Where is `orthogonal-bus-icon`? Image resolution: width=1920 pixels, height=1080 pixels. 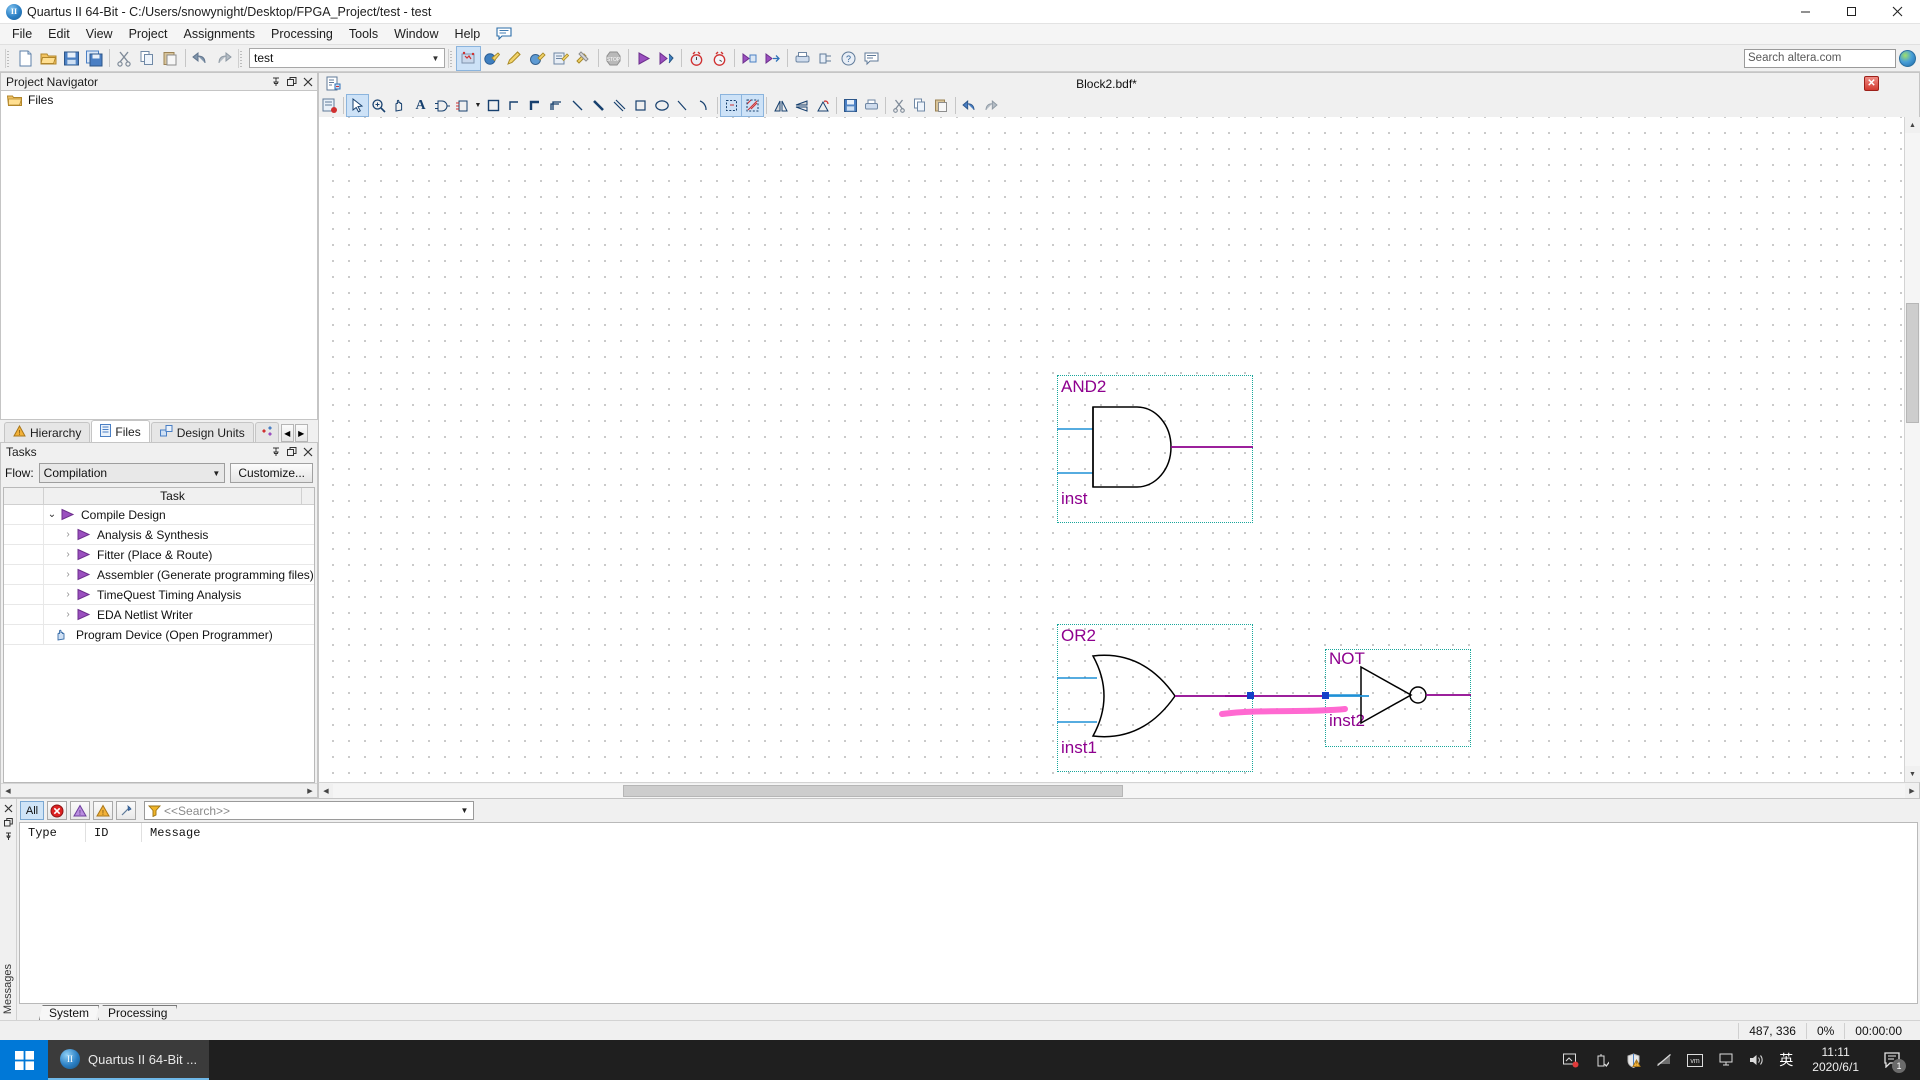 orthogonal-bus-icon is located at coordinates (535, 105).